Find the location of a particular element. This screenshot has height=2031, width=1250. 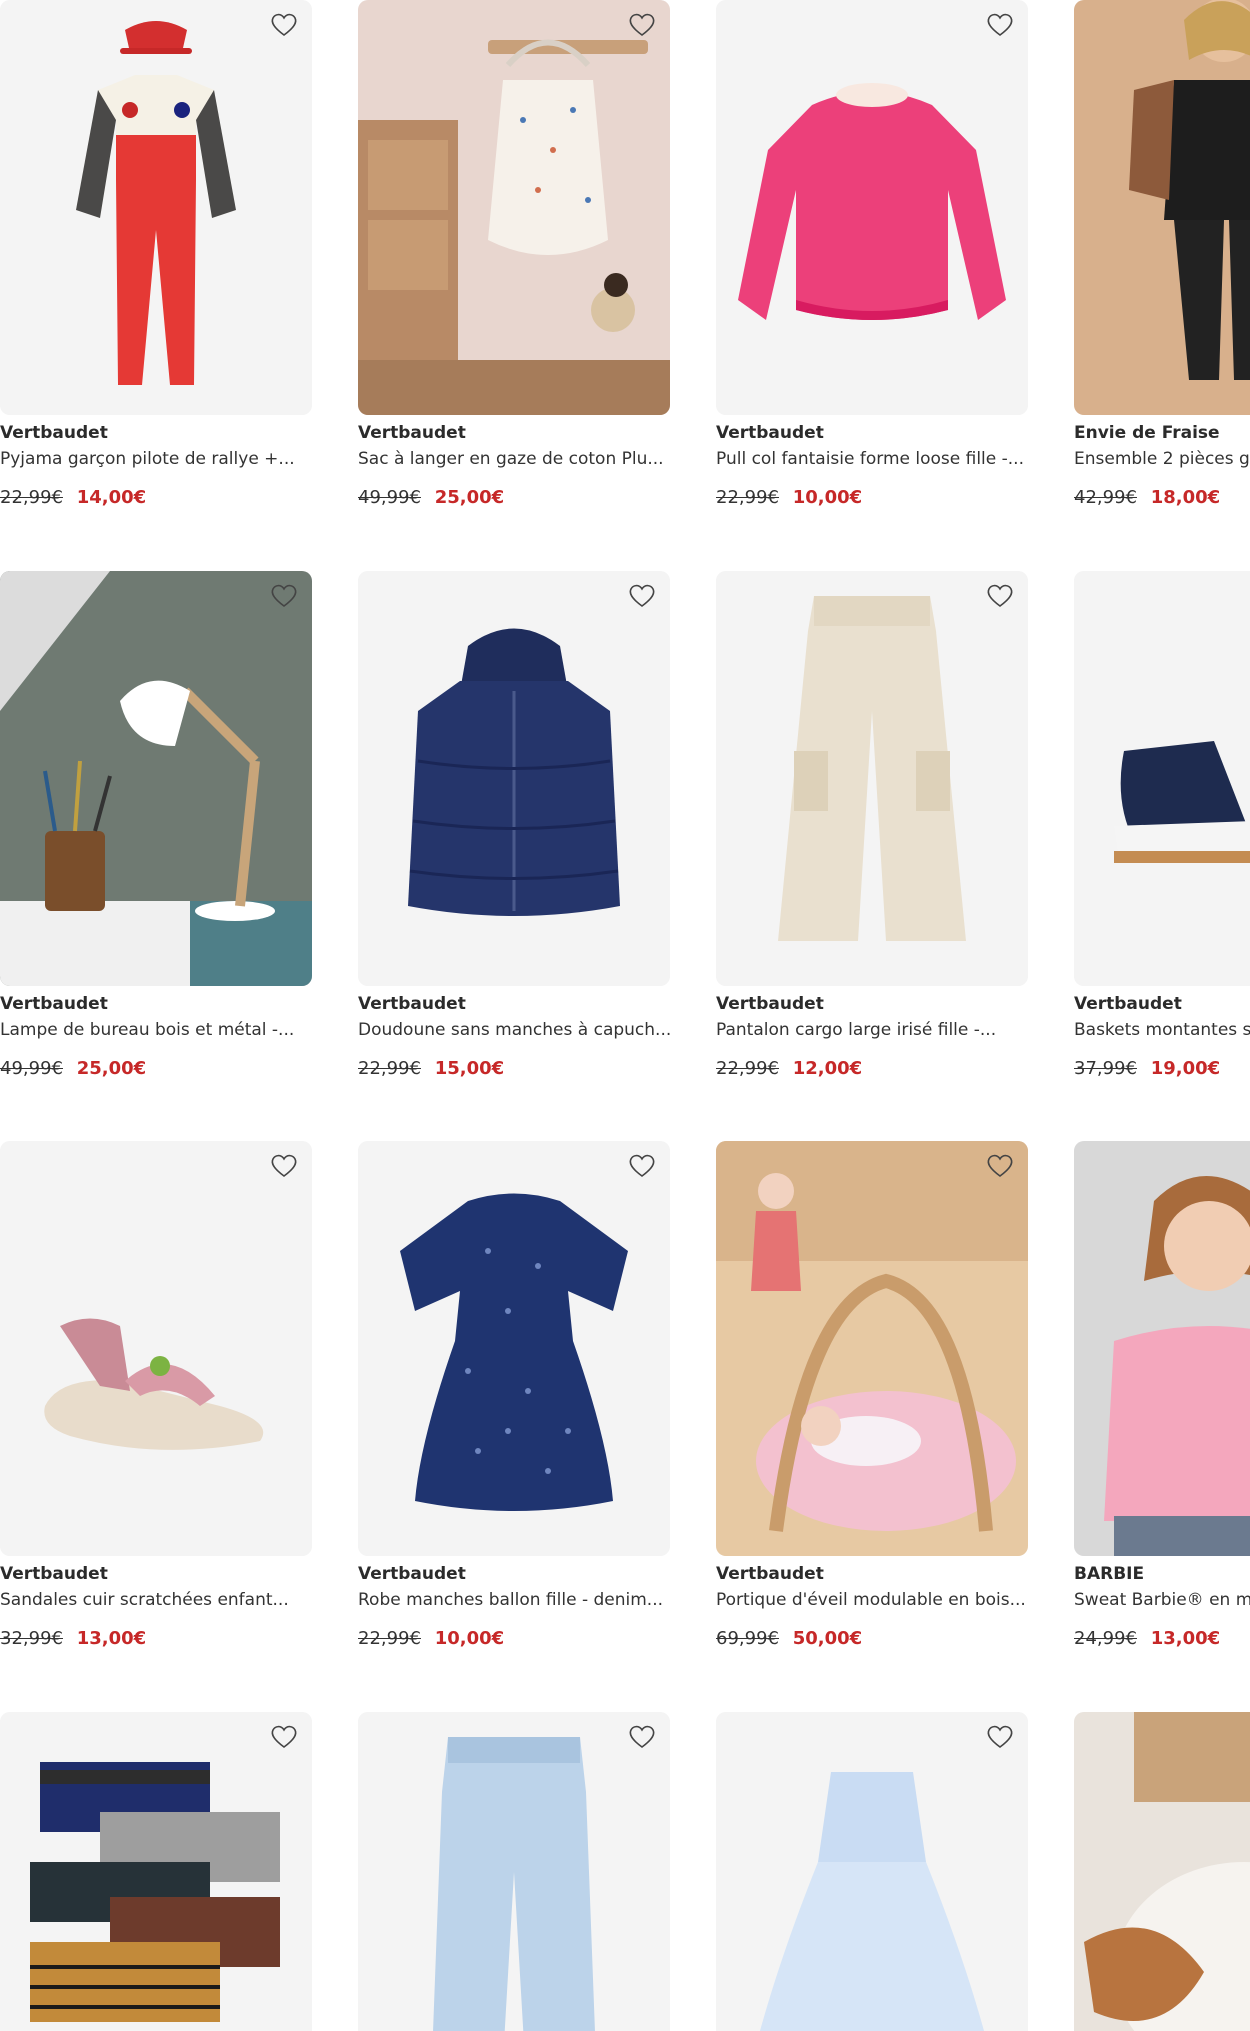

product-prices: 24,99€ 13,00€ is located at coordinates (1162, 1638).